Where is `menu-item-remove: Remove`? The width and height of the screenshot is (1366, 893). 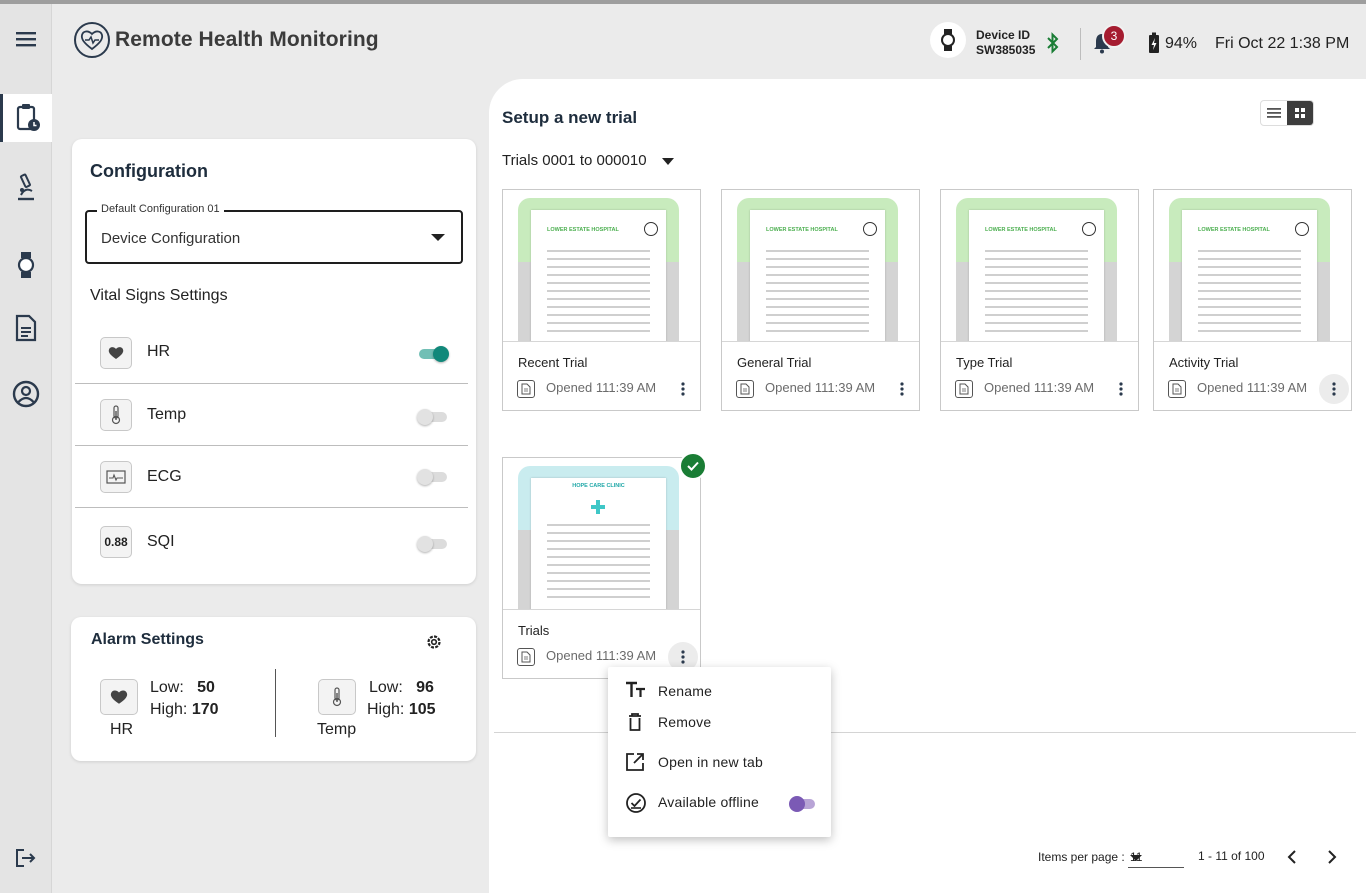 menu-item-remove: Remove is located at coordinates (719, 722).